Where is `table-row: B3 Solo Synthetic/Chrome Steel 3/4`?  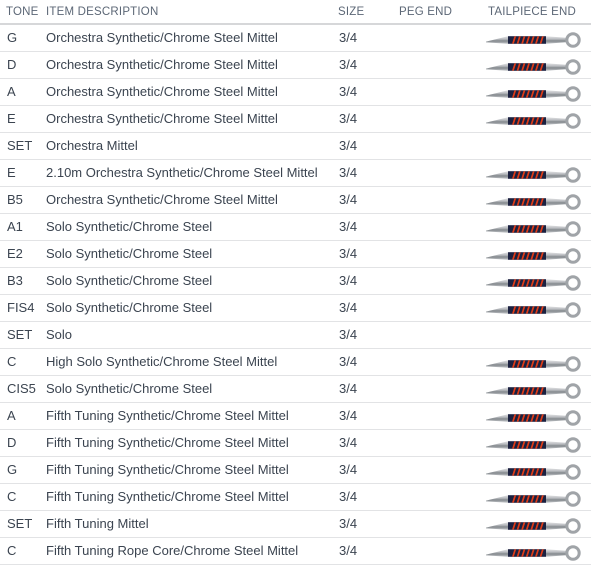
table-row: B3 Solo Synthetic/Chrome Steel 3/4 is located at coordinates (295, 281).